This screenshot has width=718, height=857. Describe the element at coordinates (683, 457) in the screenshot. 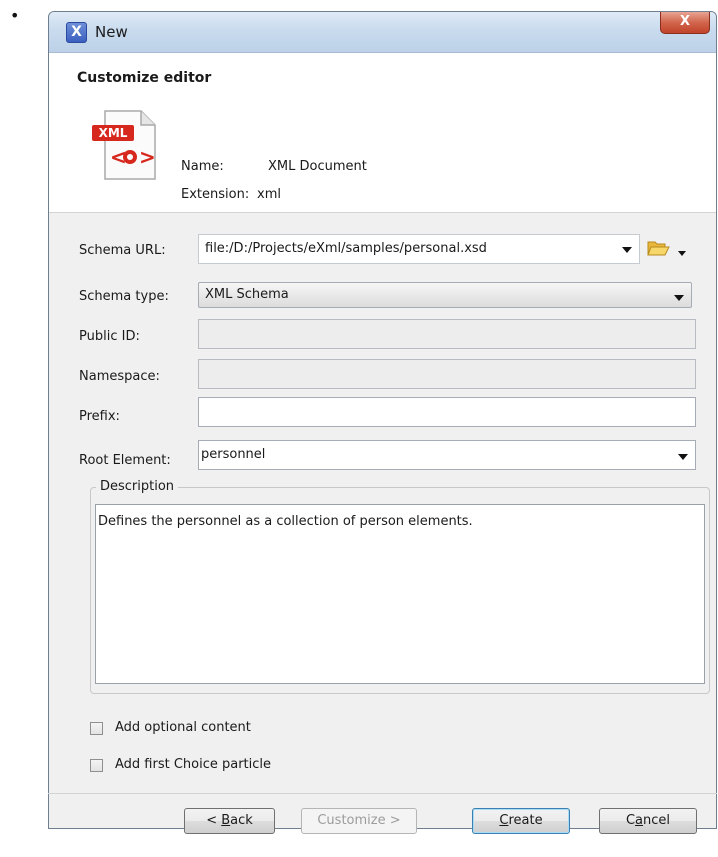

I see `root-element-dropdown-icon` at that location.